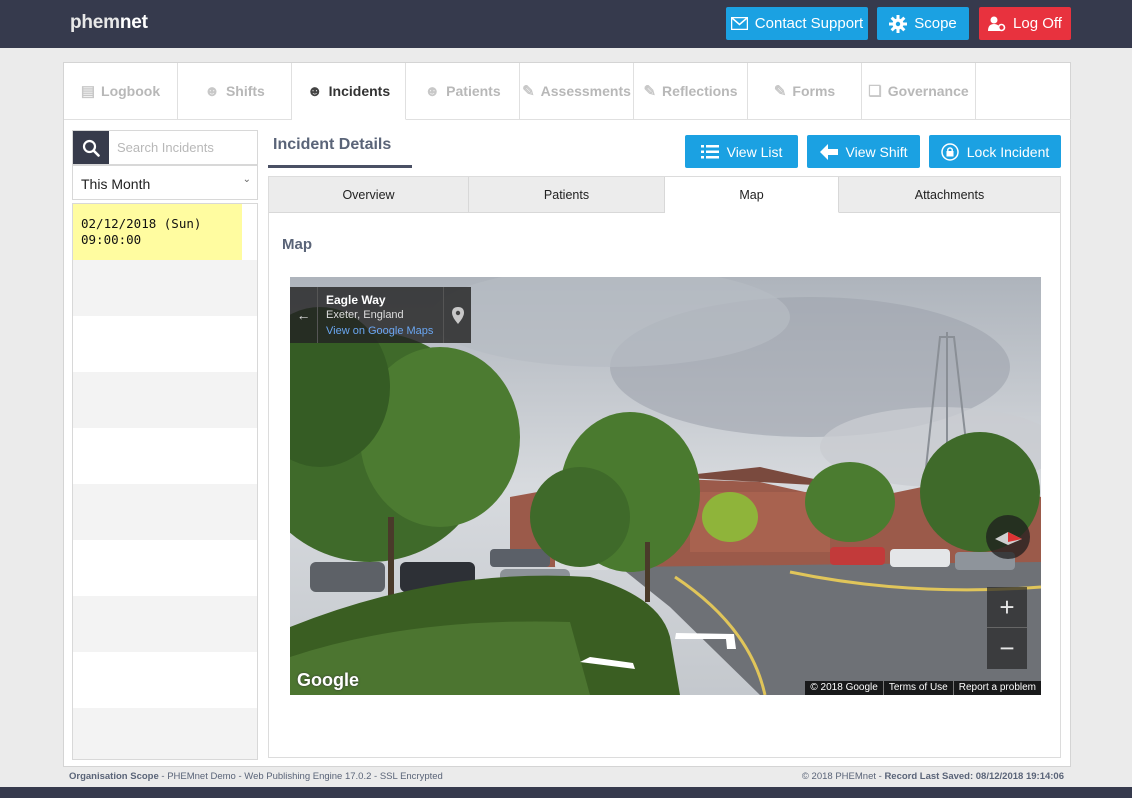 The image size is (1132, 798). I want to click on tab-baseline, so click(1023, 119).